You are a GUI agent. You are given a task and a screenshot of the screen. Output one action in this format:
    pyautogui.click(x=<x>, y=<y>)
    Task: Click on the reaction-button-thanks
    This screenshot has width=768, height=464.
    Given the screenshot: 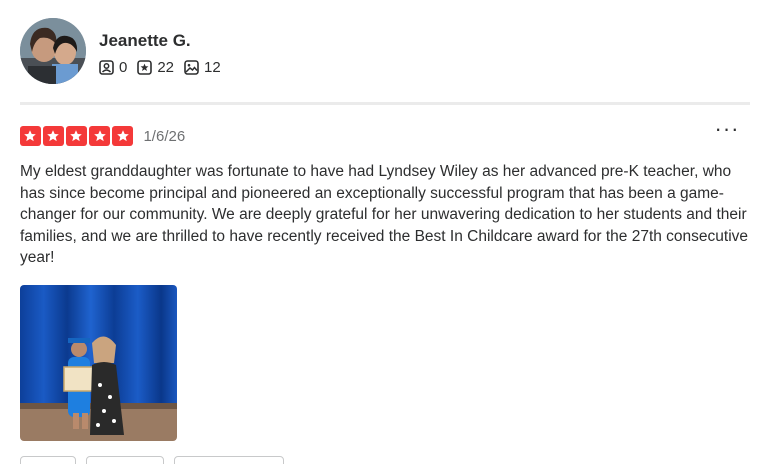 What is the action you would take?
    pyautogui.click(x=125, y=460)
    